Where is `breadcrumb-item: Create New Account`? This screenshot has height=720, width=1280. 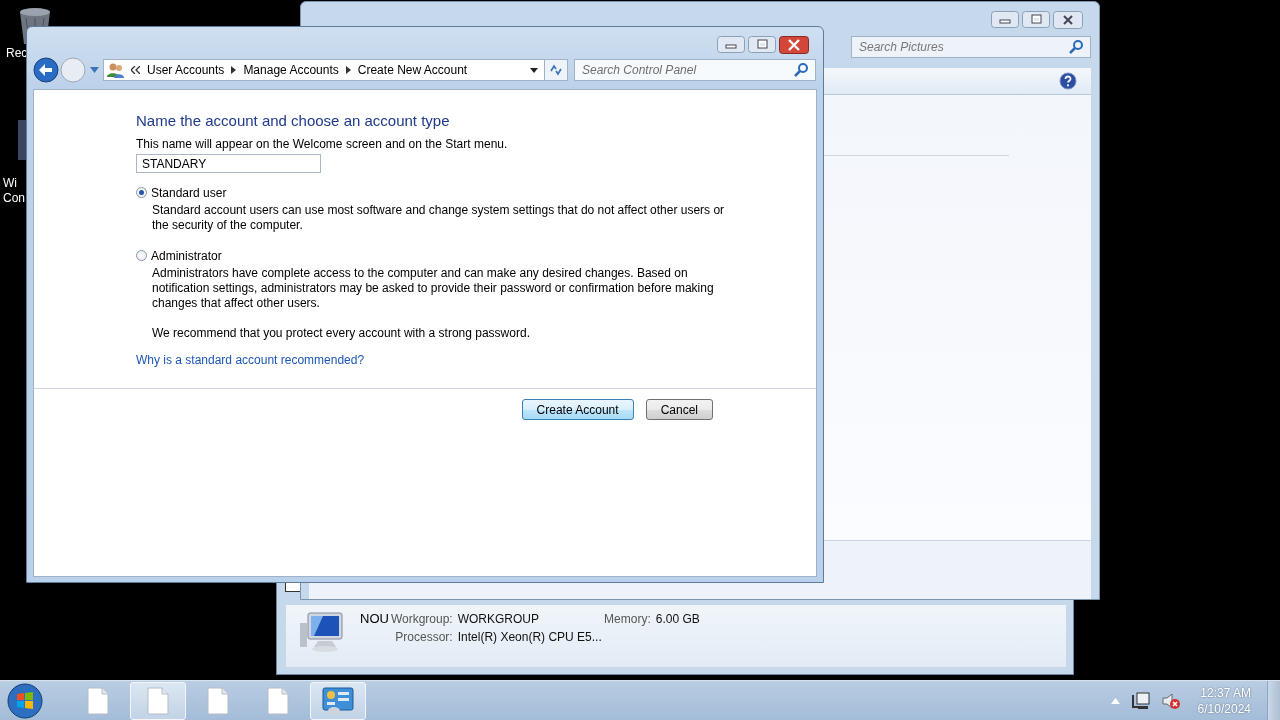 breadcrumb-item: Create New Account is located at coordinates (412, 70).